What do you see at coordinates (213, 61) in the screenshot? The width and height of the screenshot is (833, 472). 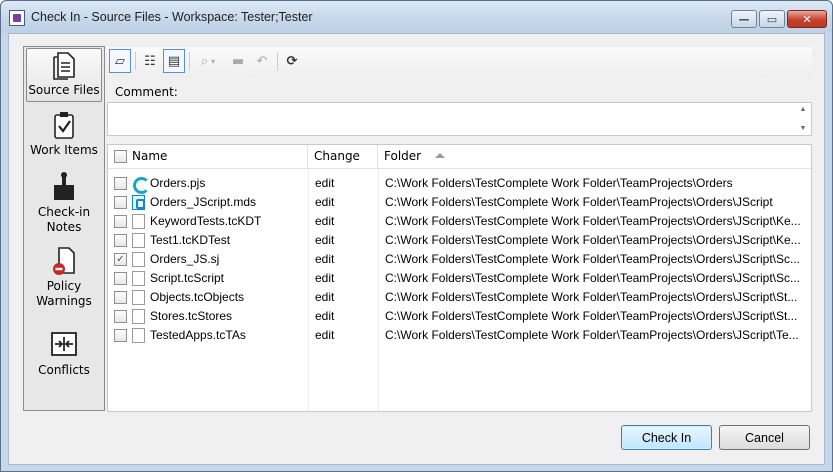 I see `chevron-down-icon: ▾` at bounding box center [213, 61].